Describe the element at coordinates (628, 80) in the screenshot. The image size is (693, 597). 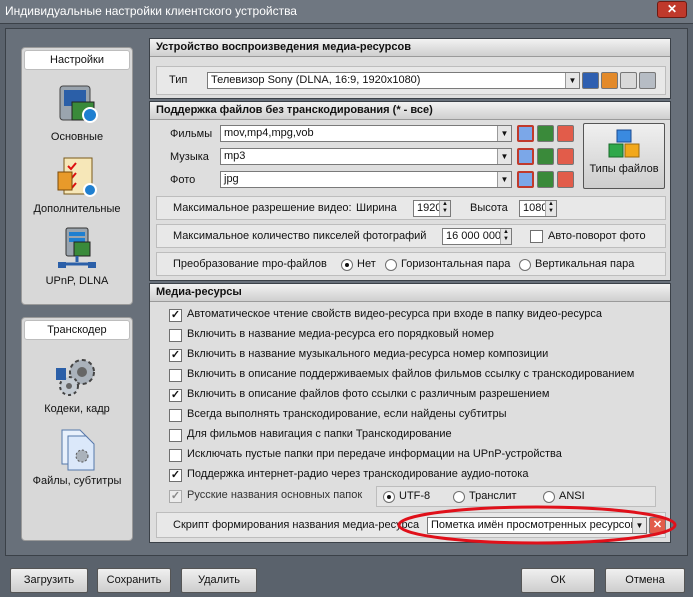
I see `copy-icon` at that location.